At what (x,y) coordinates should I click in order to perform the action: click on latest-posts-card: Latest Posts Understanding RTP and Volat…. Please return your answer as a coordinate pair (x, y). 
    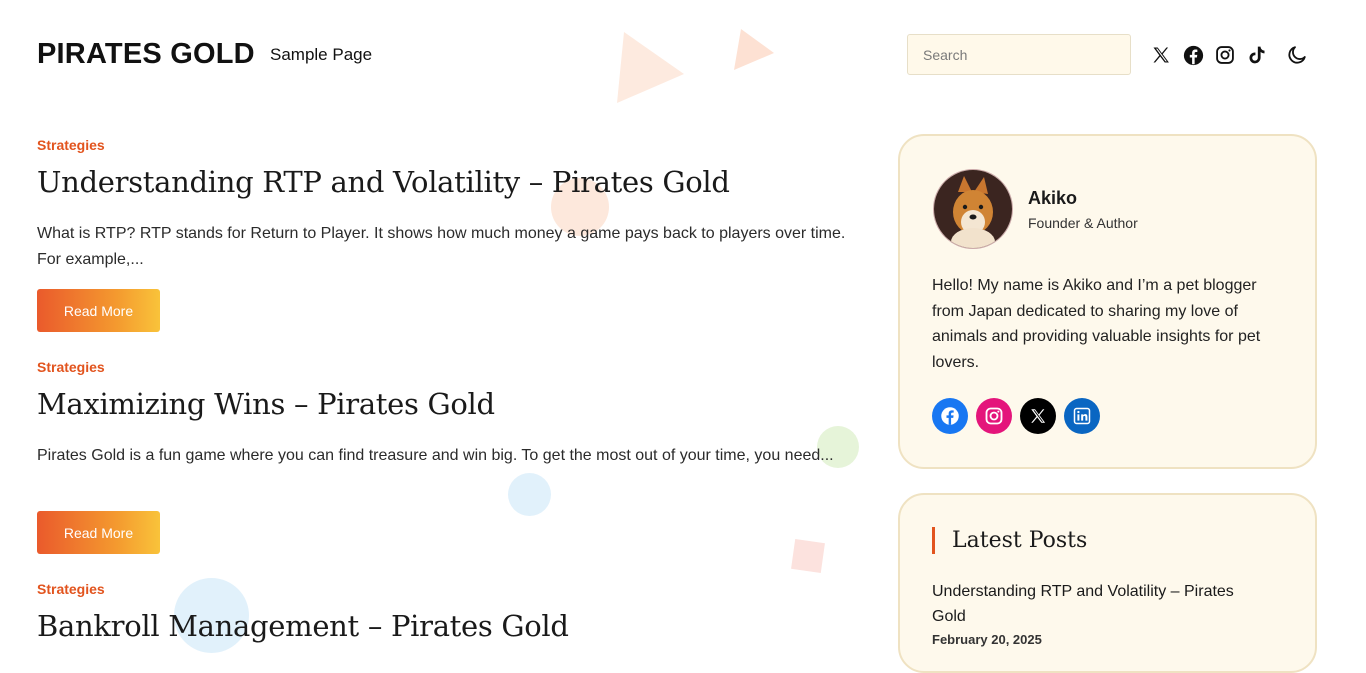
    Looking at the image, I should click on (1107, 583).